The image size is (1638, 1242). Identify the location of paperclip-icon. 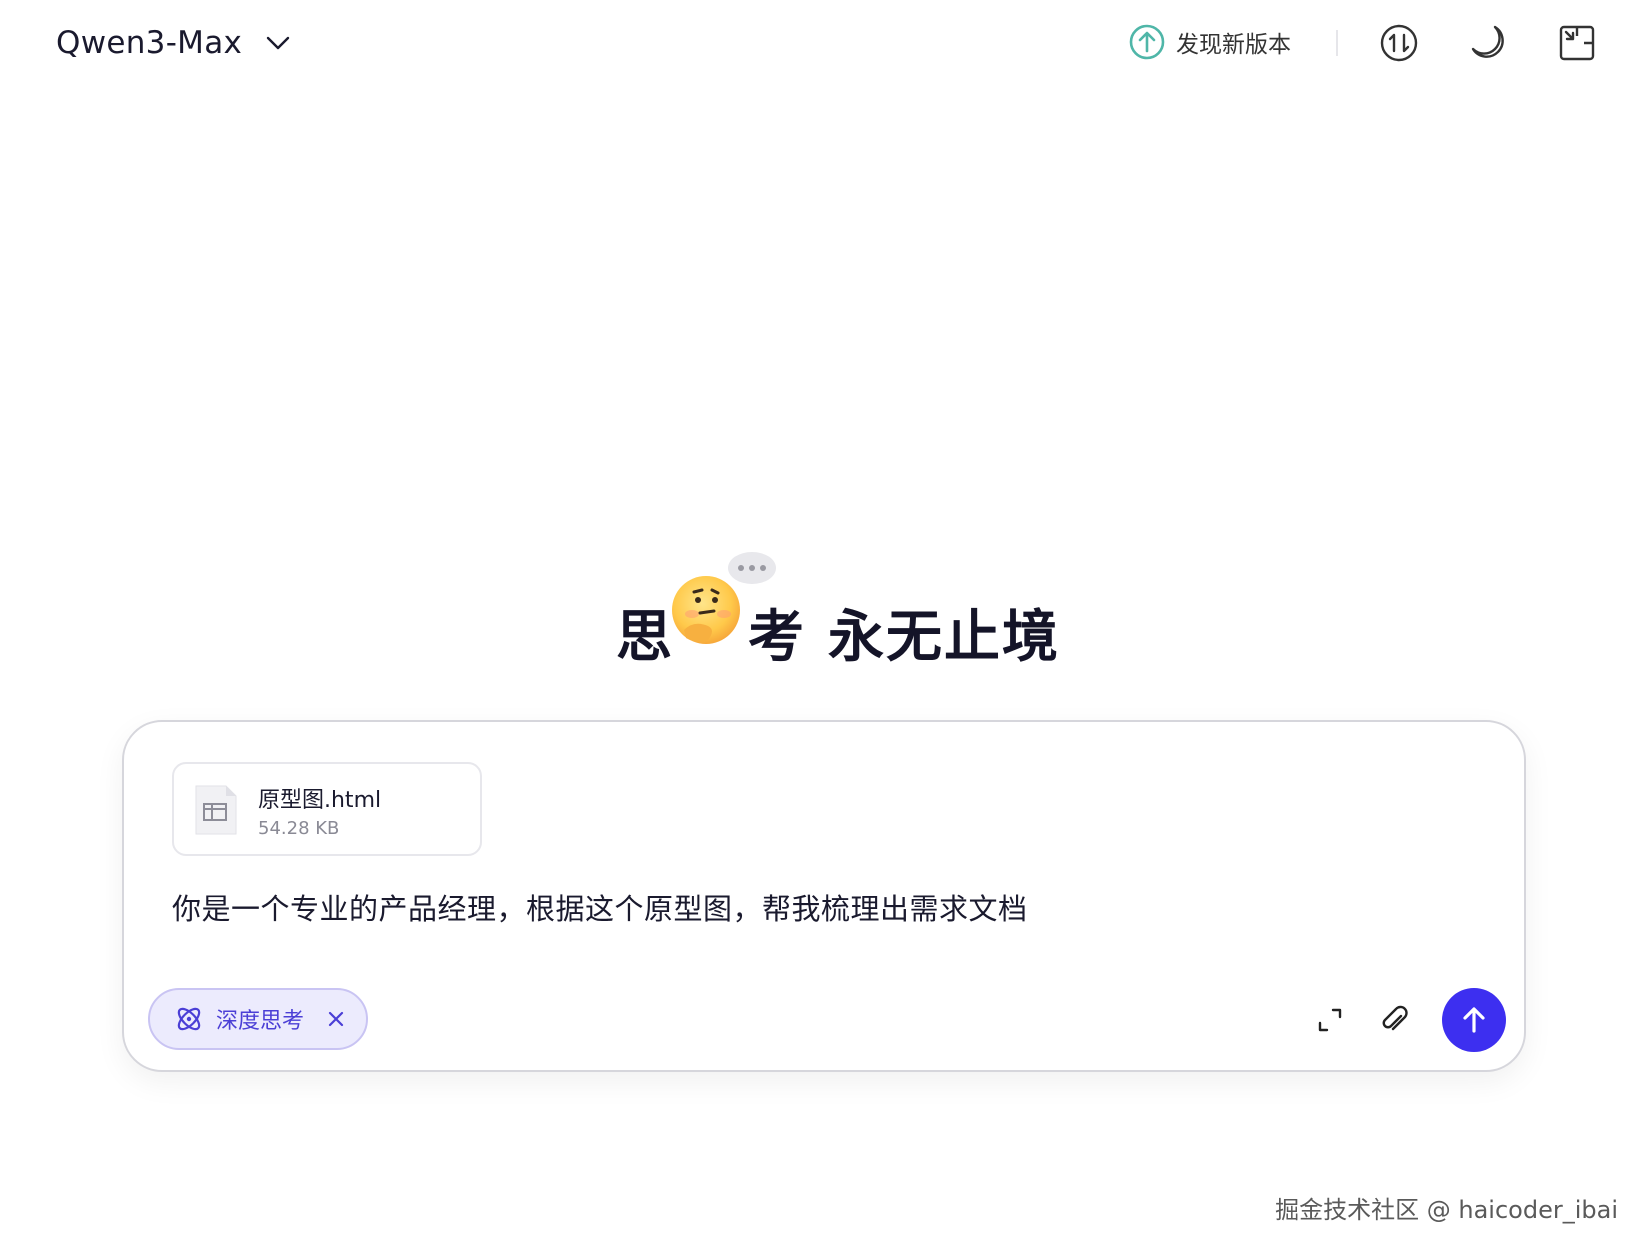
(1394, 1020).